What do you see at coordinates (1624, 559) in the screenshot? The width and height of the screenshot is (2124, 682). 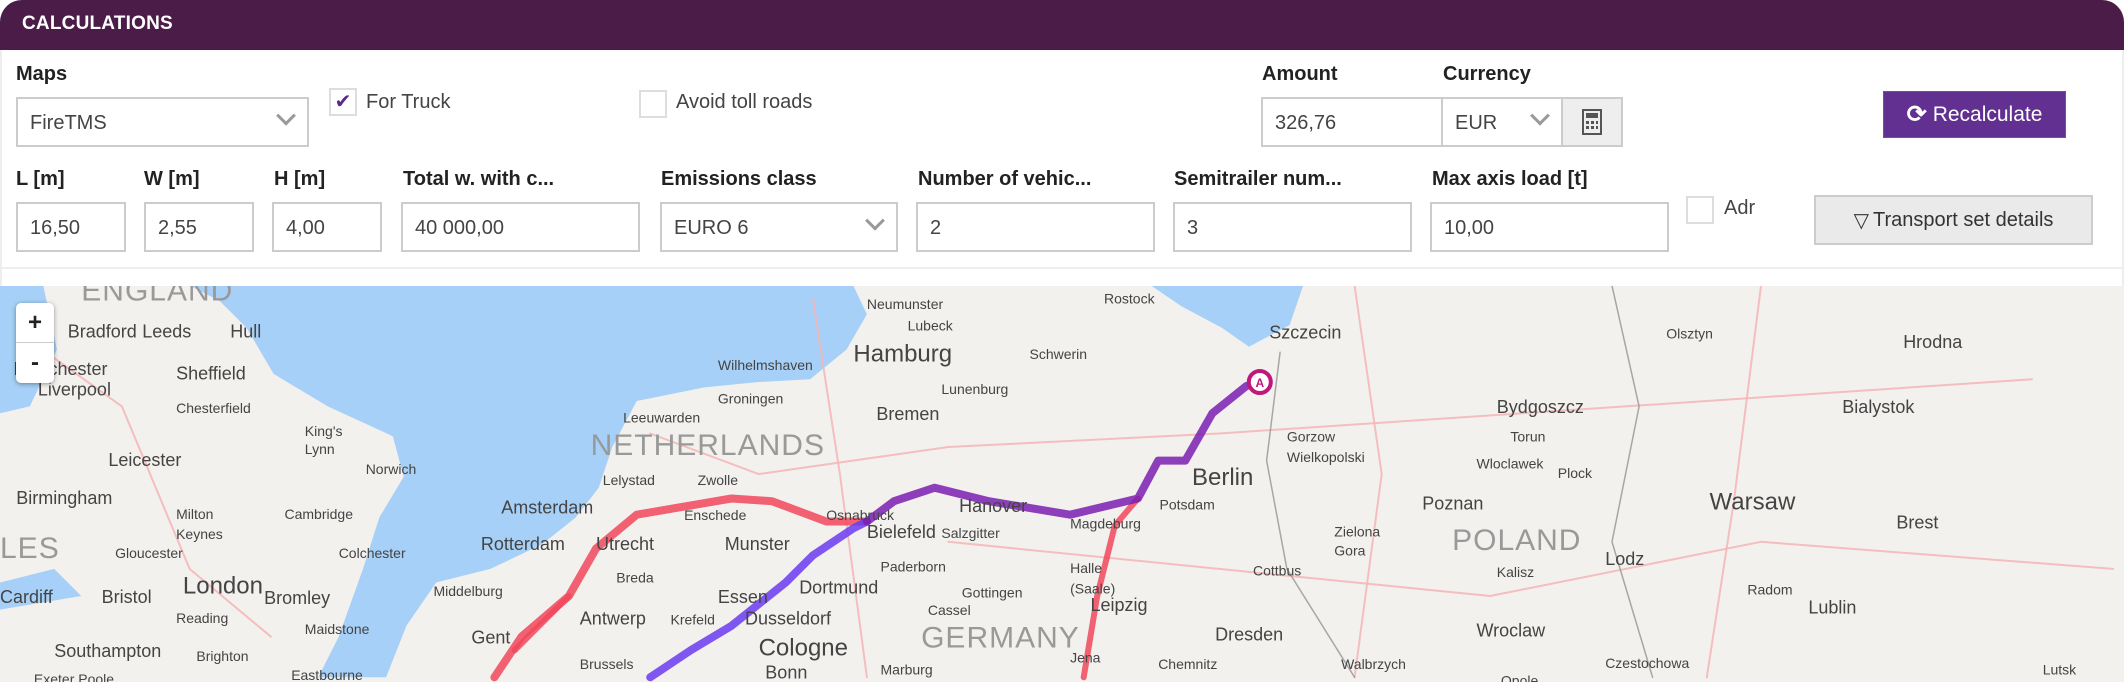 I see `map-label: Lodz` at bounding box center [1624, 559].